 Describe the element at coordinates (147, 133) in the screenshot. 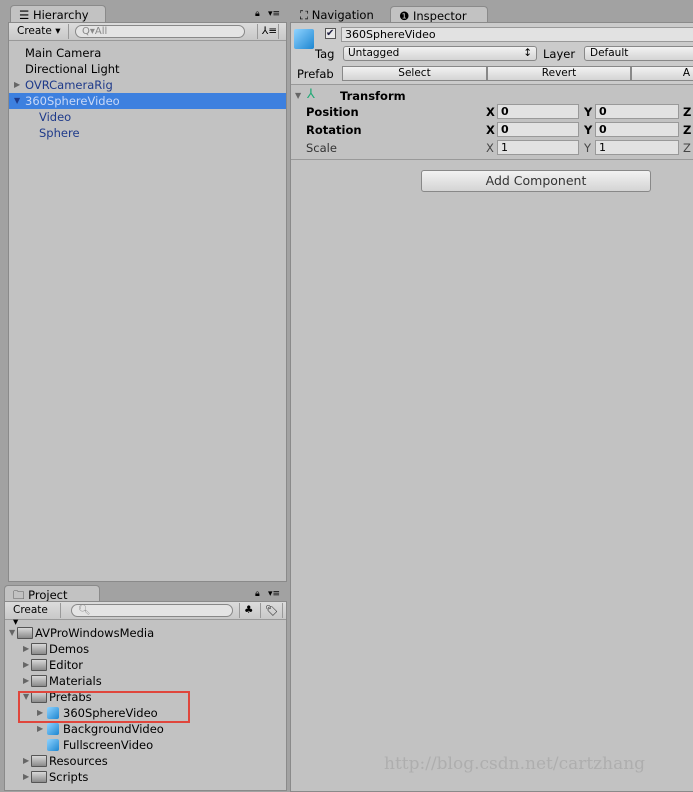

I see `list-item: Sphere` at that location.